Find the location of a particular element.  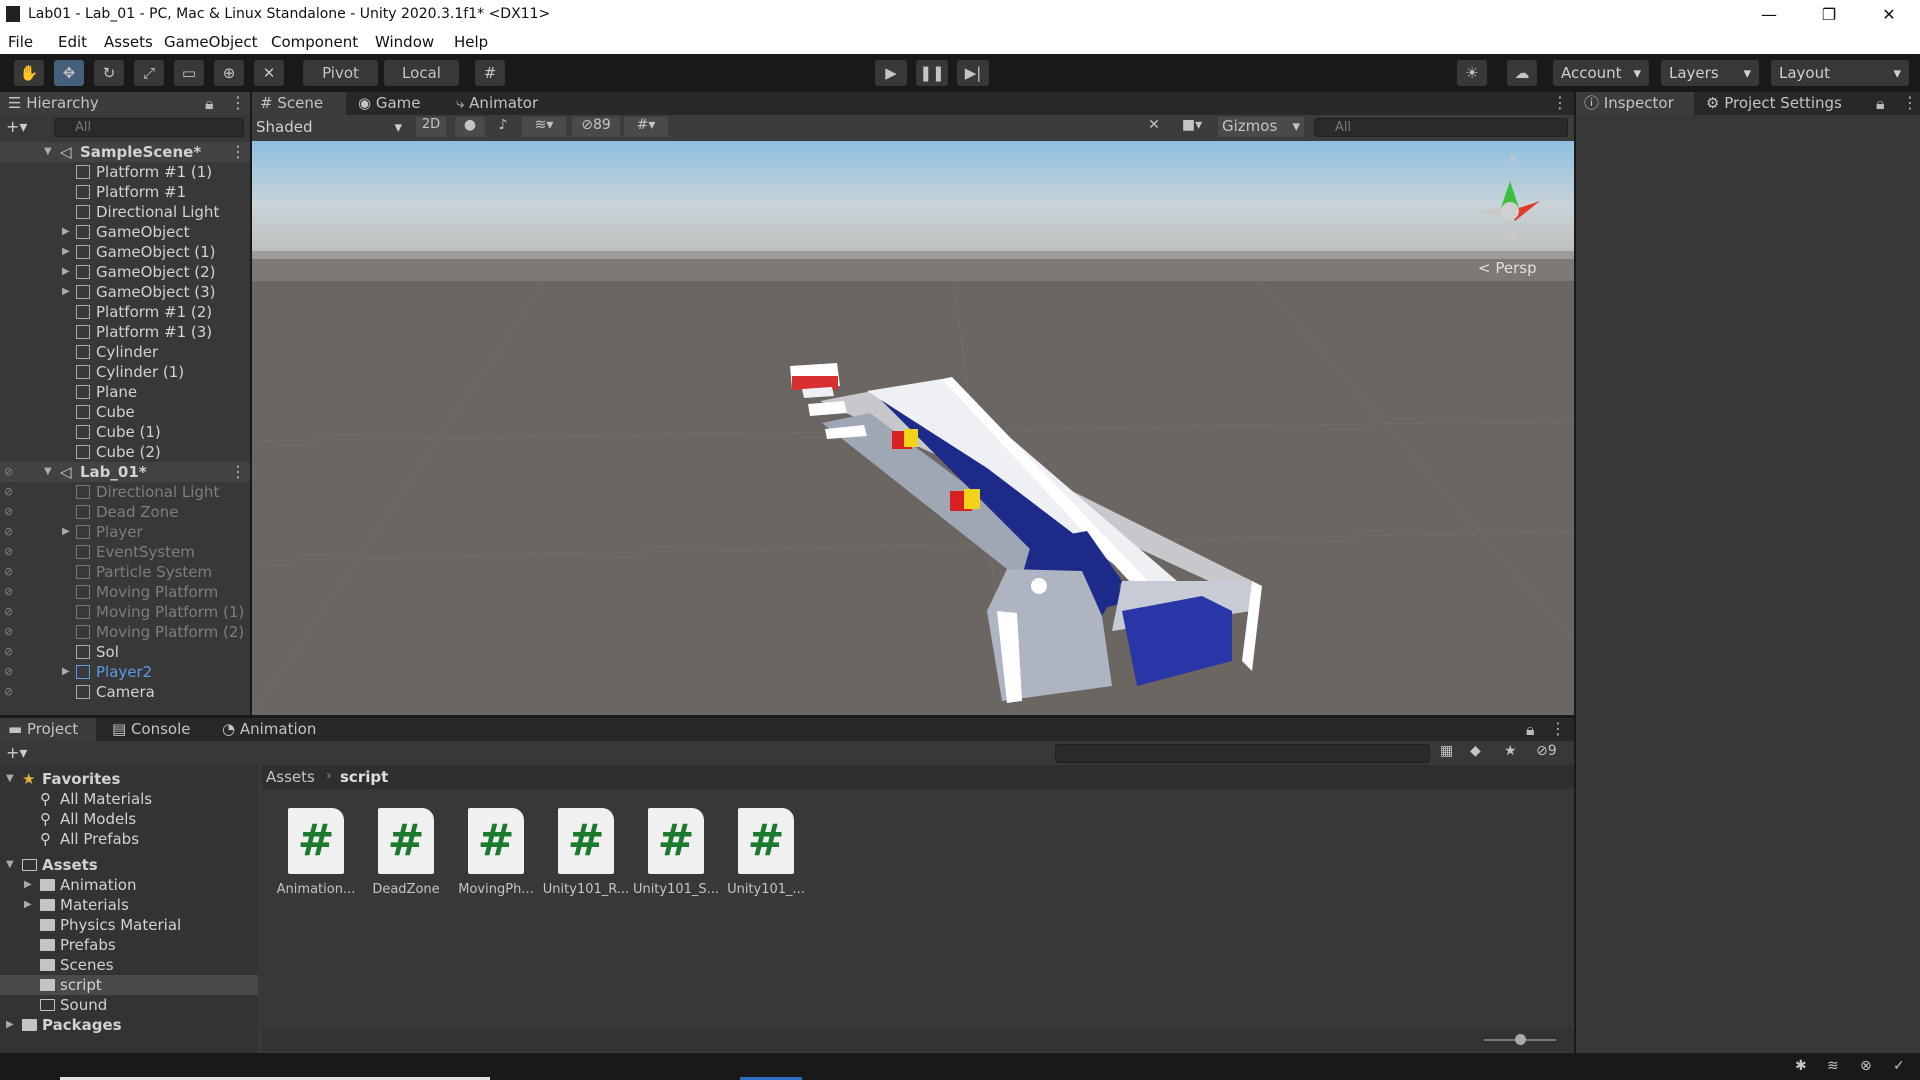

transform-tool-icon: ⊕ is located at coordinates (229, 73).